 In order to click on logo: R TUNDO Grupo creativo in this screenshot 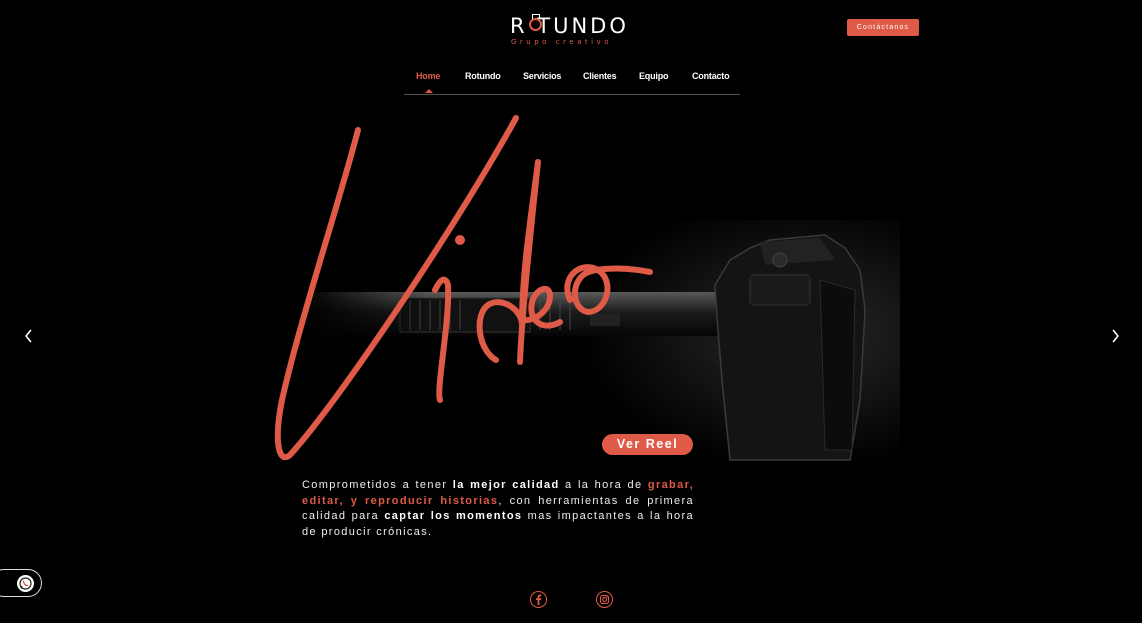, I will do `click(572, 30)`.